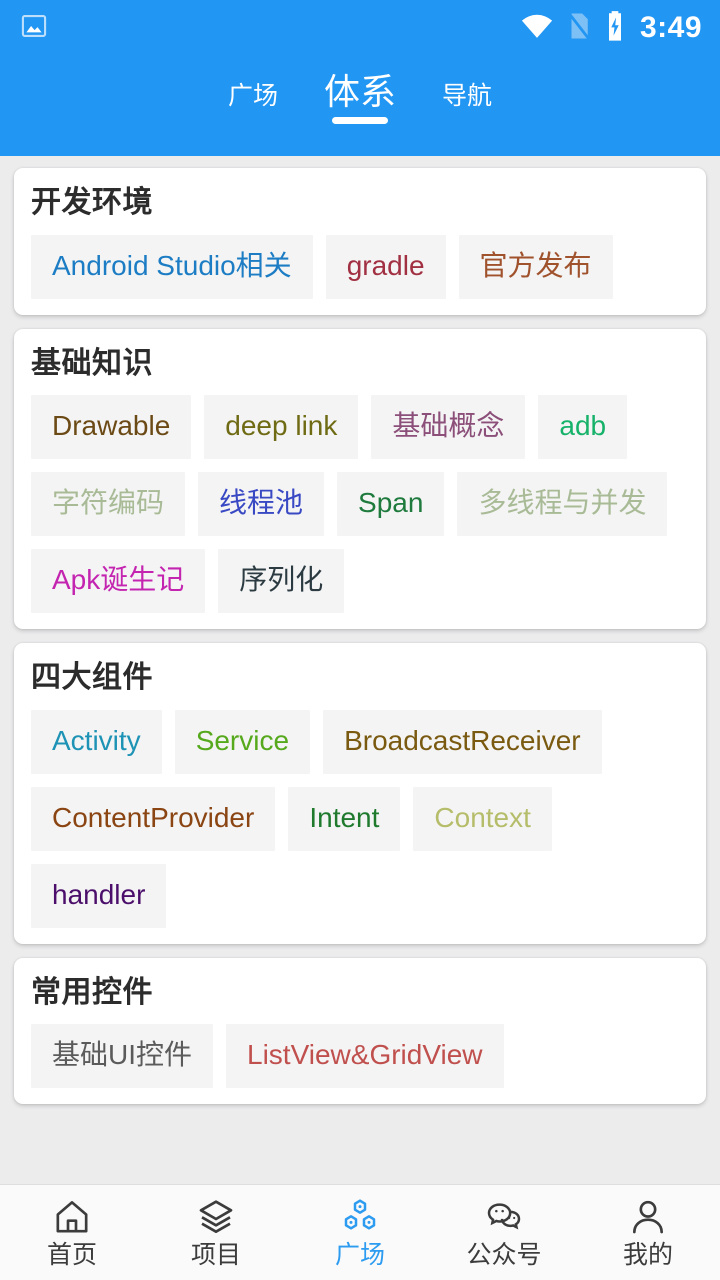 The height and width of the screenshot is (1280, 720). I want to click on status-bar-left, so click(34, 28).